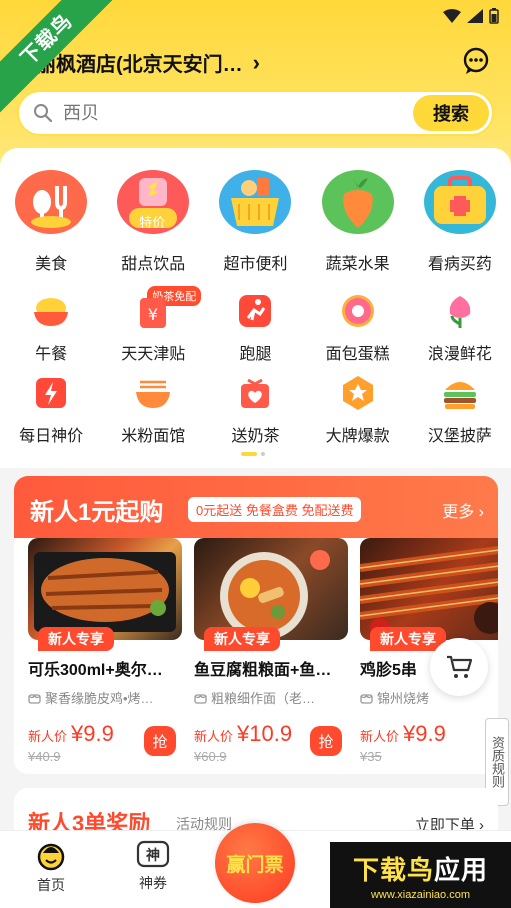  What do you see at coordinates (403, 698) in the screenshot?
I see `shop-name: 锦州烧烤` at bounding box center [403, 698].